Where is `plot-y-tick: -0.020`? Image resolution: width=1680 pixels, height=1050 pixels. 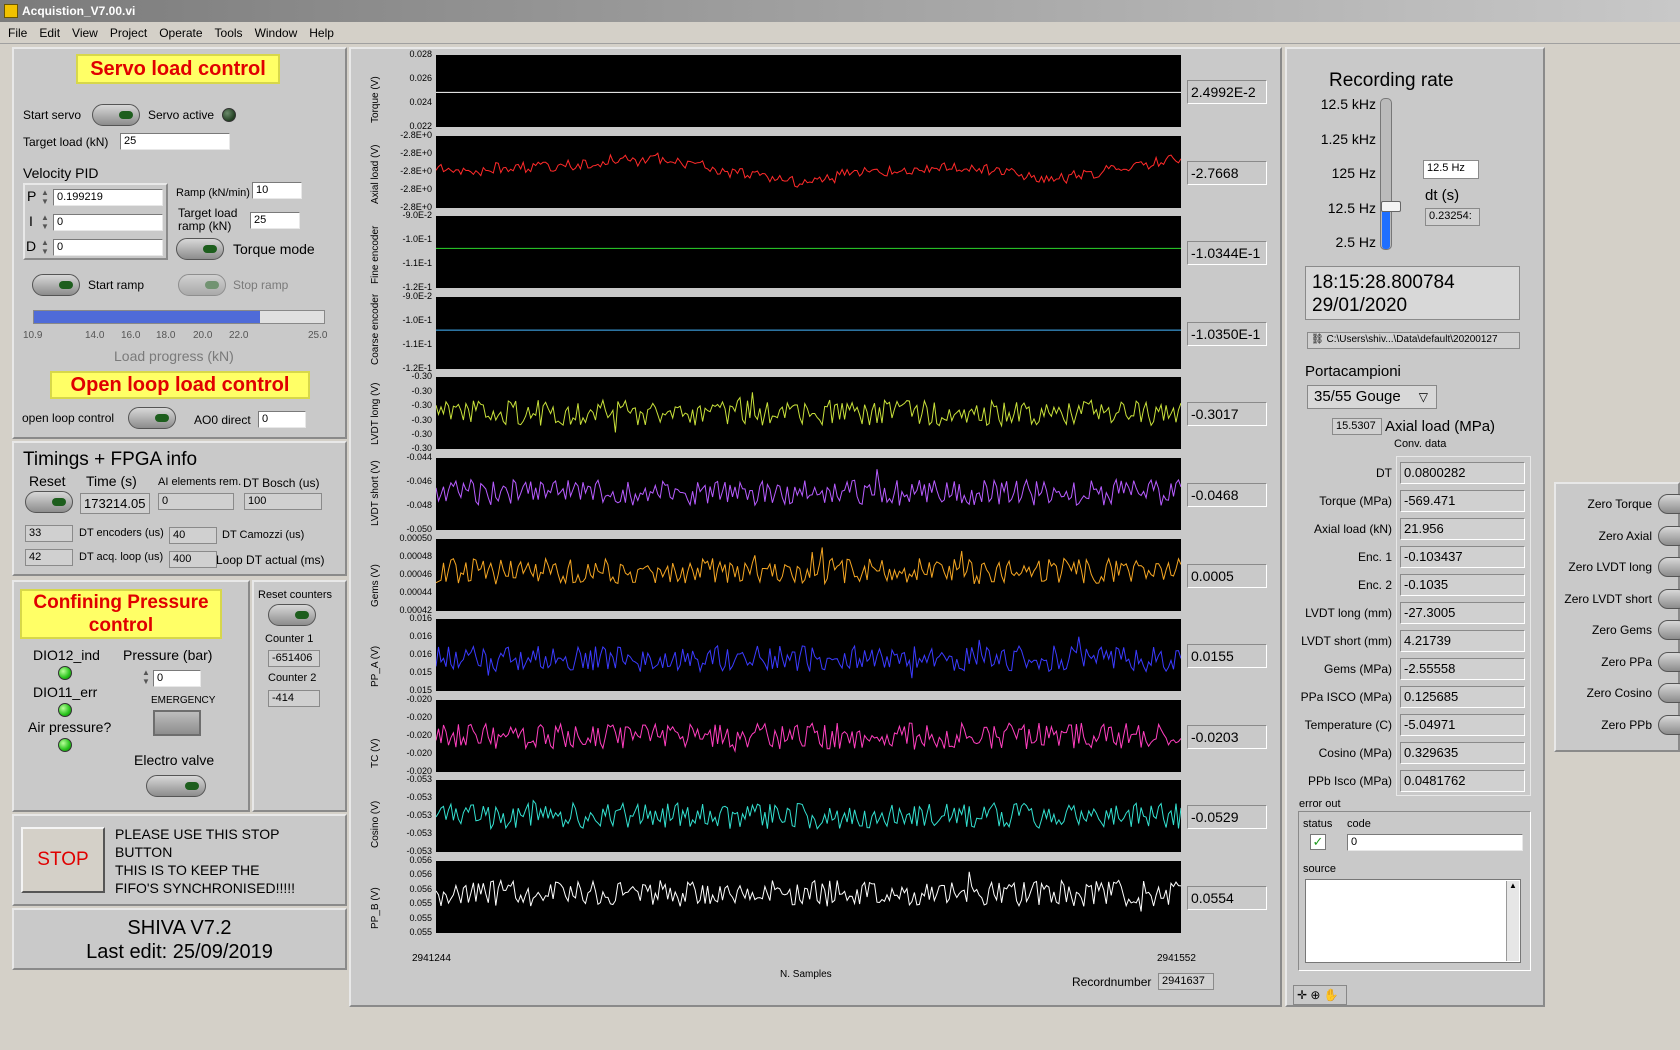 plot-y-tick: -0.020 is located at coordinates (419, 716).